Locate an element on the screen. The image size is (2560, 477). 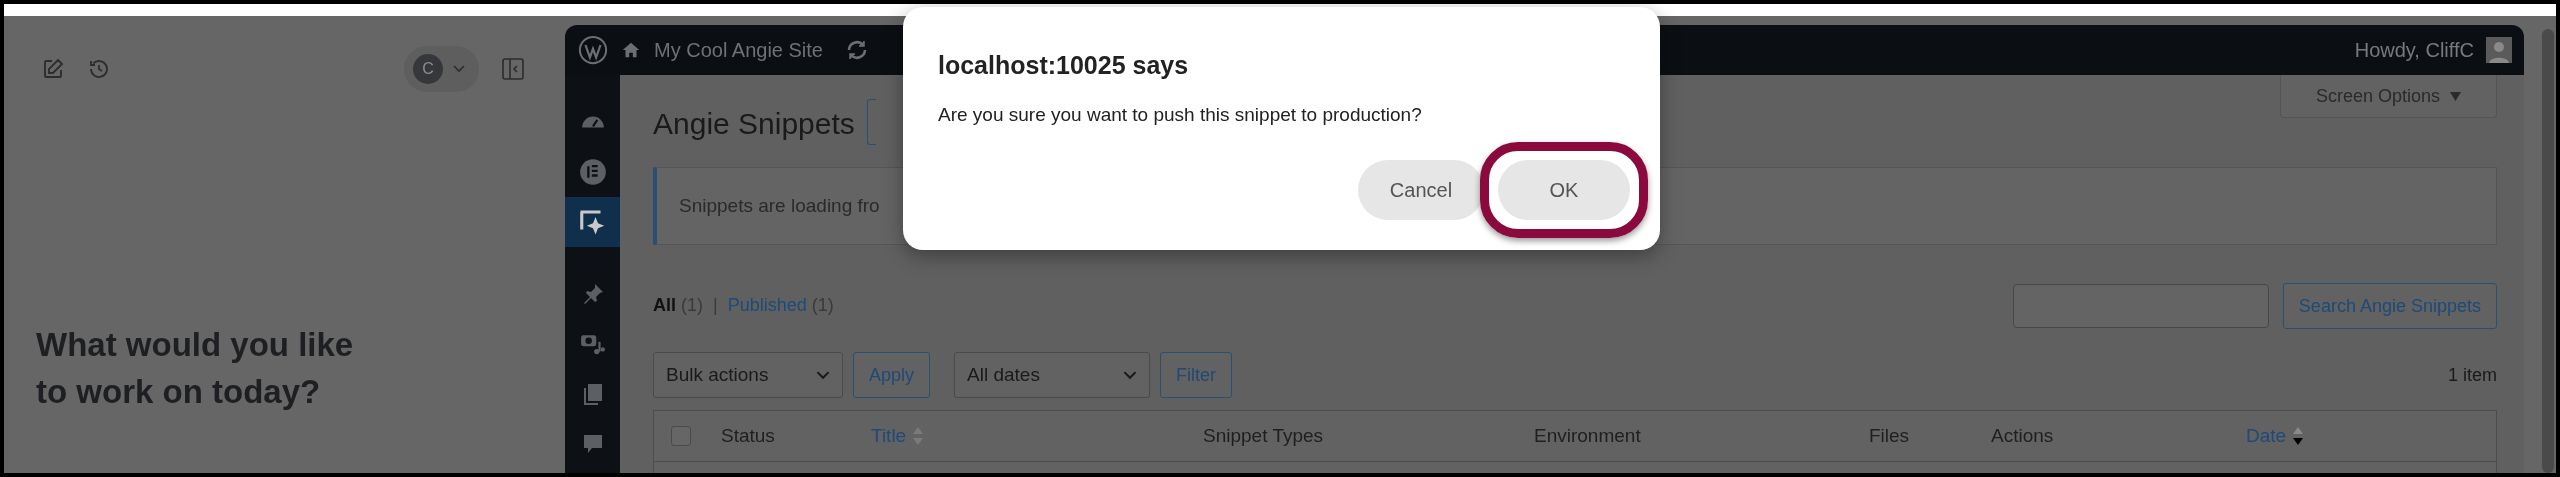
search-input is located at coordinates (2140, 306).